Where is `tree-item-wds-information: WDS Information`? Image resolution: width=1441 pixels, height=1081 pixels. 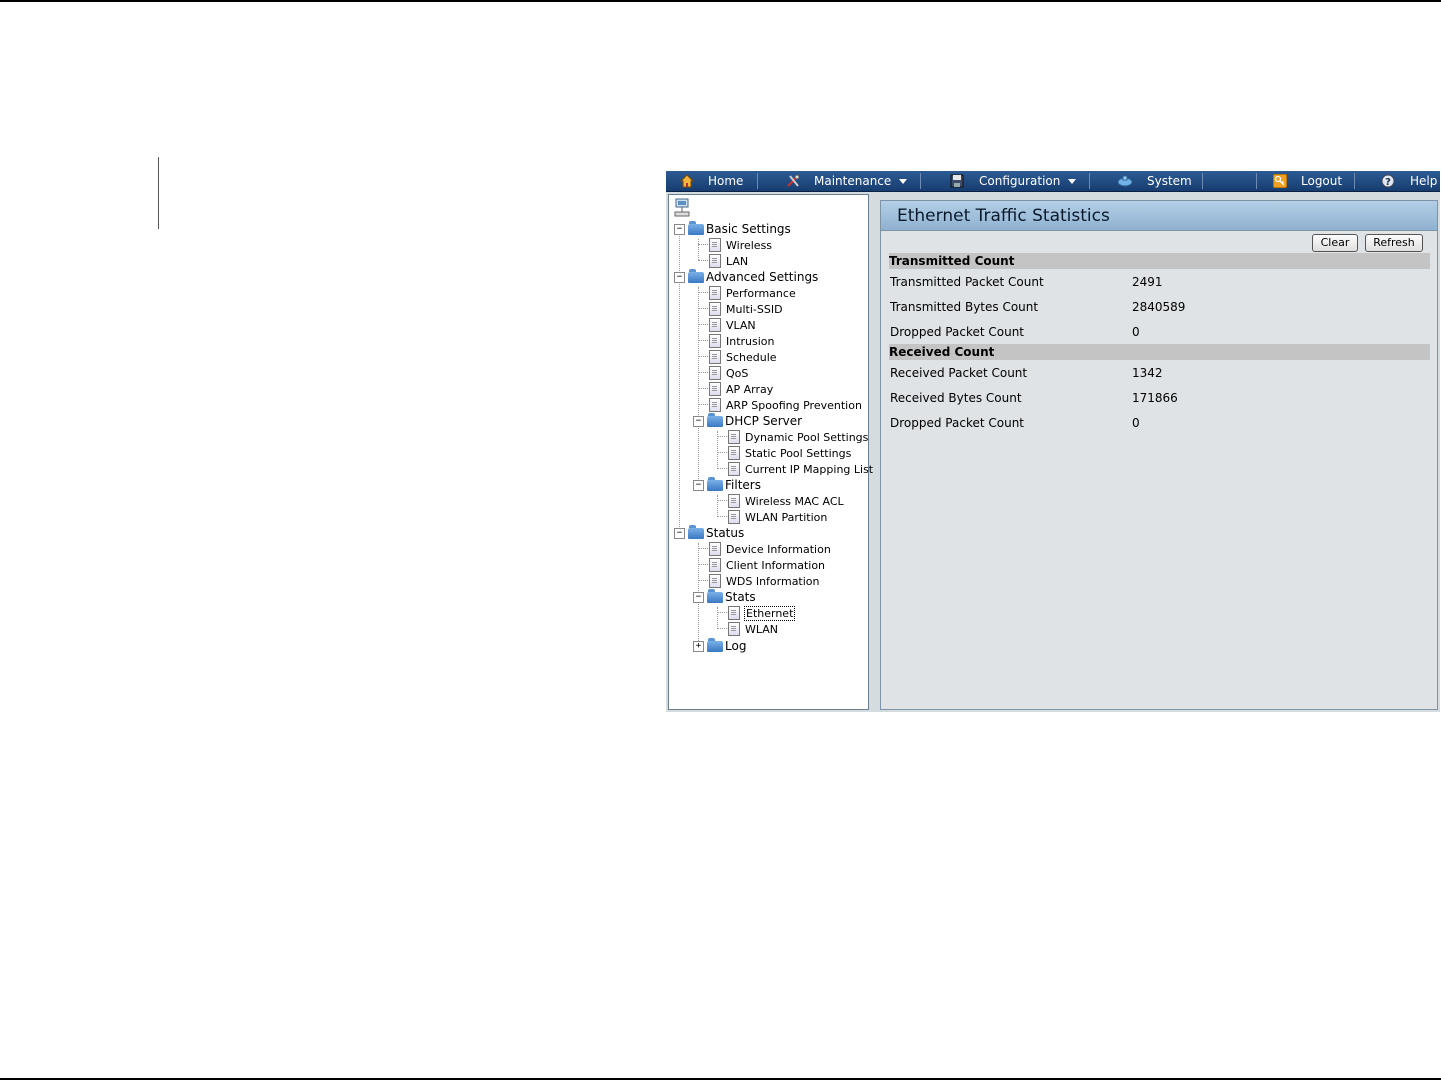 tree-item-wds-information: WDS Information is located at coordinates (764, 581).